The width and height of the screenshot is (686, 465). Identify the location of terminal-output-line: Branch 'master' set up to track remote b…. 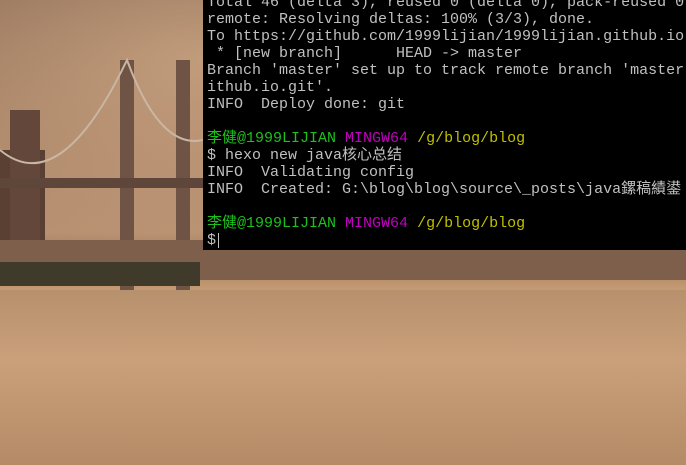
(446, 70).